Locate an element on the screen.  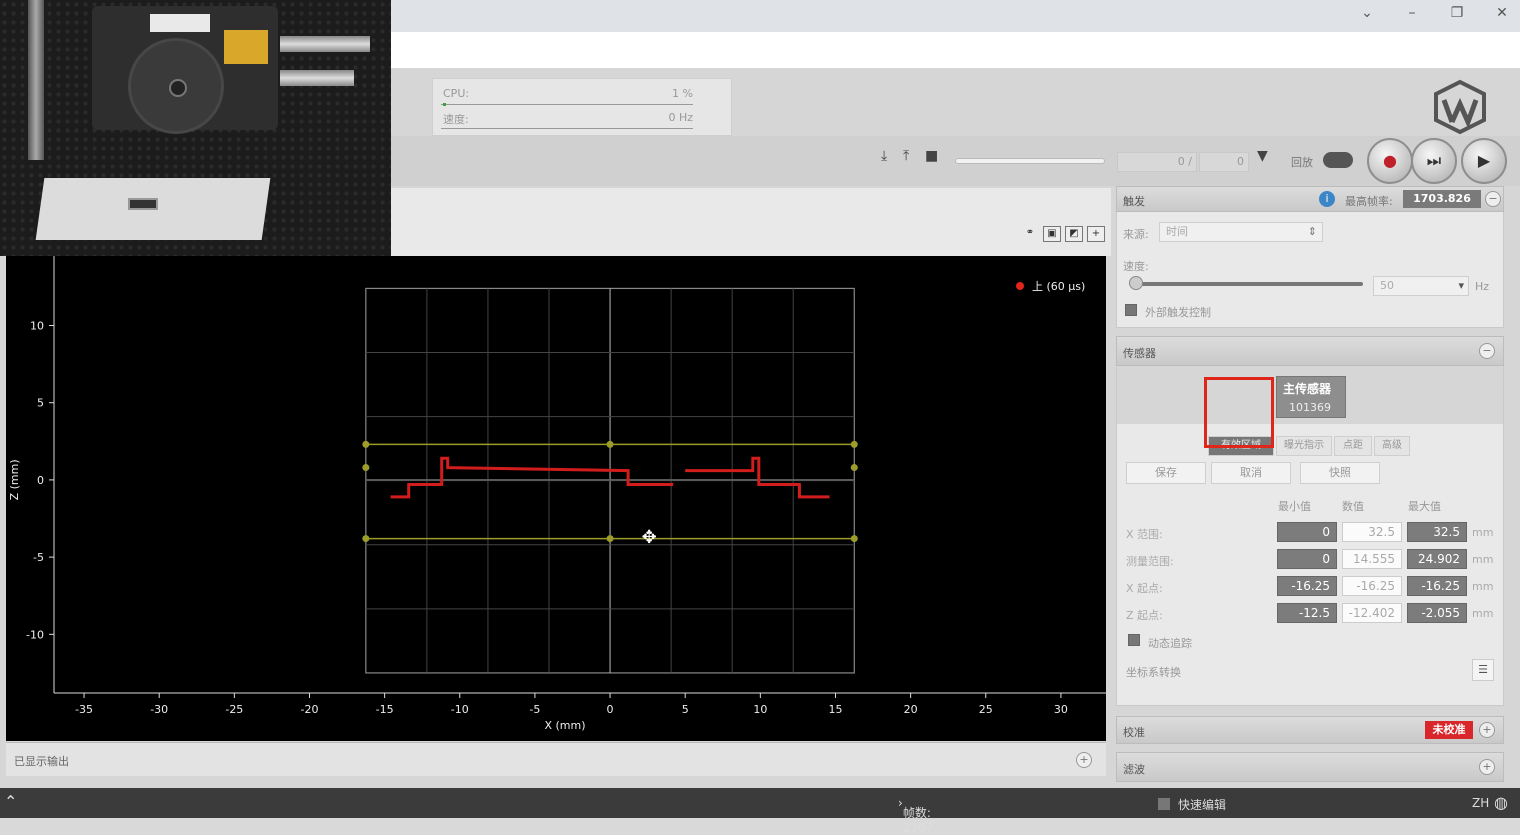
save-button: 保存 is located at coordinates (1166, 473).